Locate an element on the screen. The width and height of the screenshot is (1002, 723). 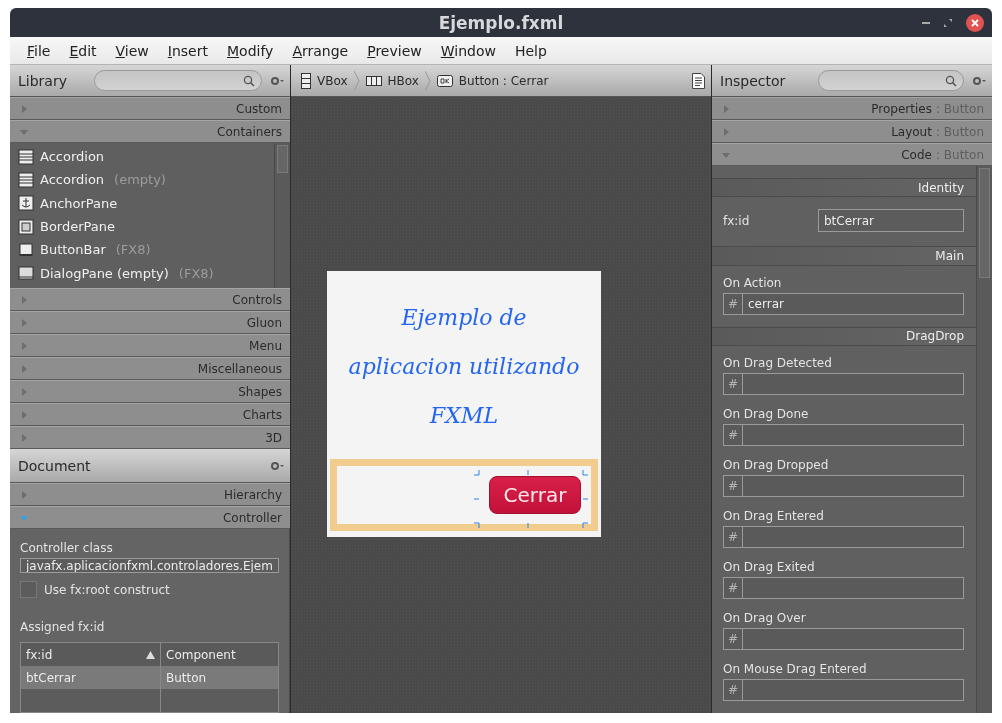
anchor-icon is located at coordinates (26, 203).